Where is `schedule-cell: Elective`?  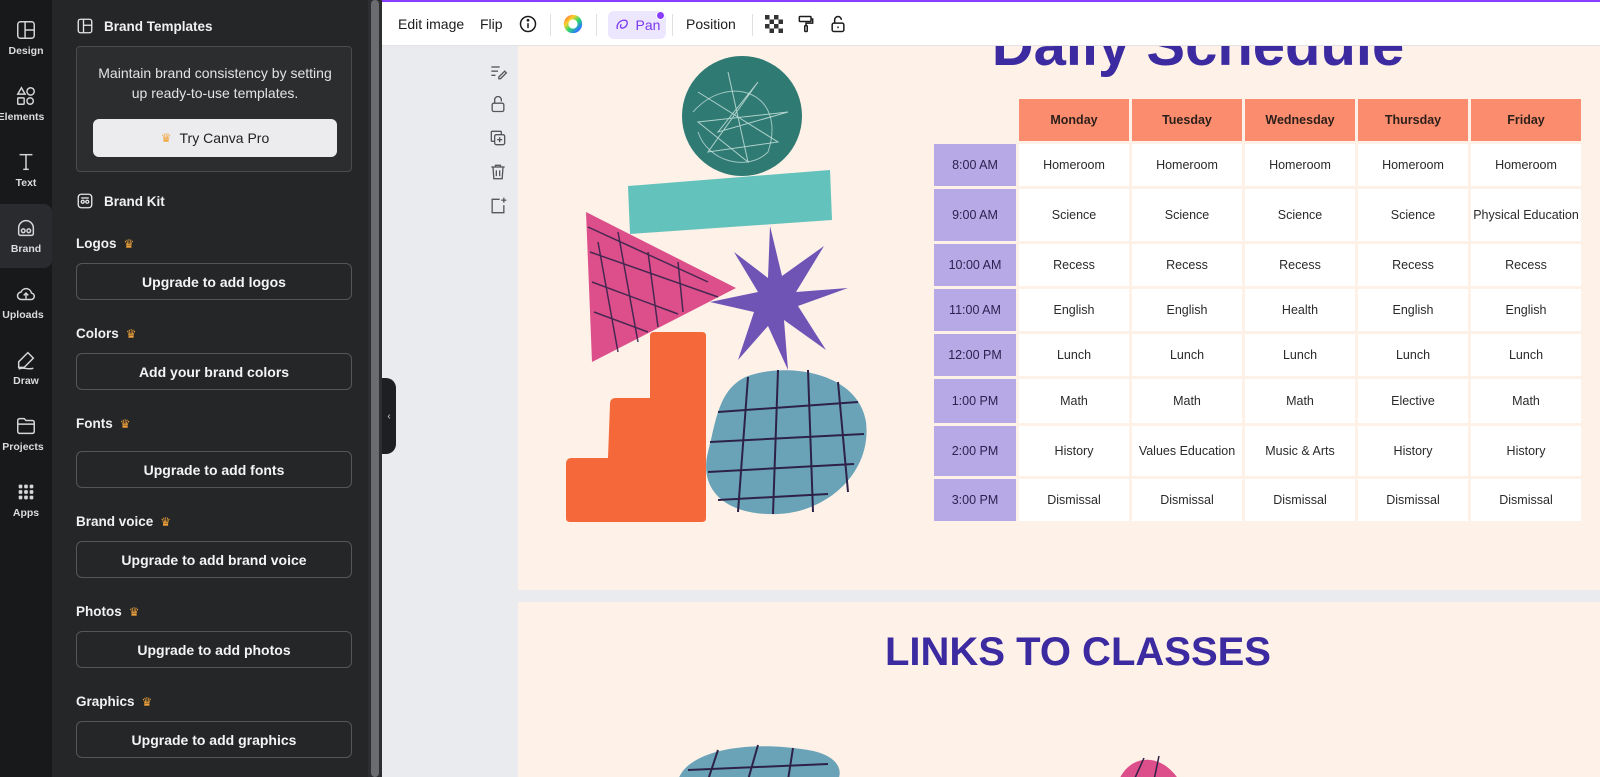
schedule-cell: Elective is located at coordinates (1413, 401).